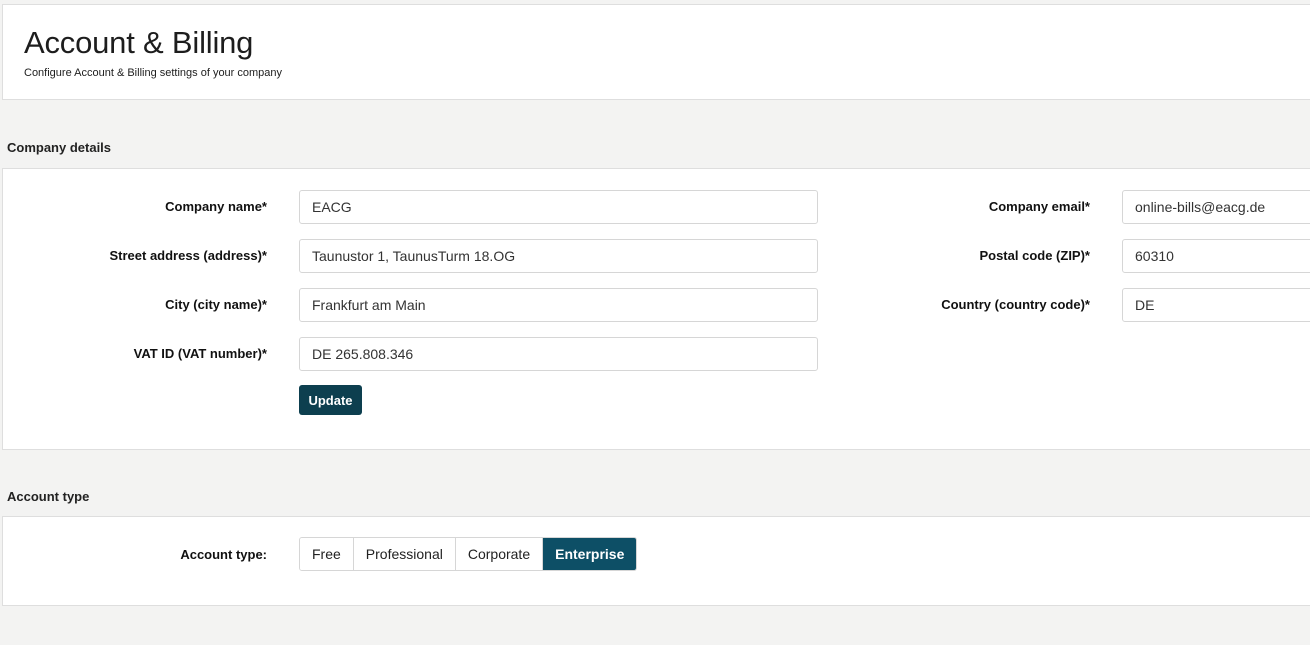  I want to click on account-type-option-professional: Professional, so click(404, 554).